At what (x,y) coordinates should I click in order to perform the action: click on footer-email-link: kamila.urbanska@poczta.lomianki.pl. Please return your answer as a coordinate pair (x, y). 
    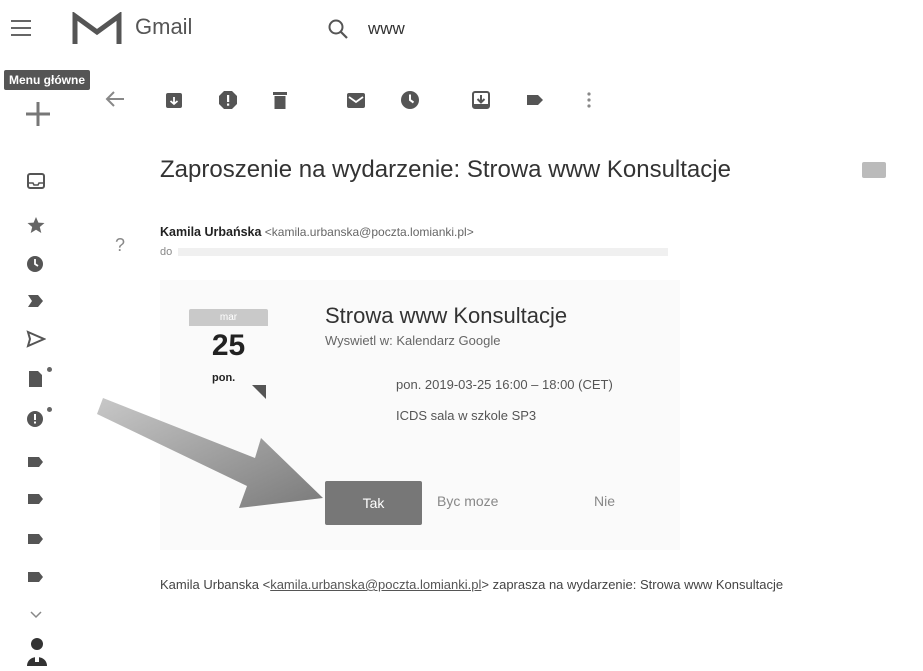
    Looking at the image, I should click on (375, 584).